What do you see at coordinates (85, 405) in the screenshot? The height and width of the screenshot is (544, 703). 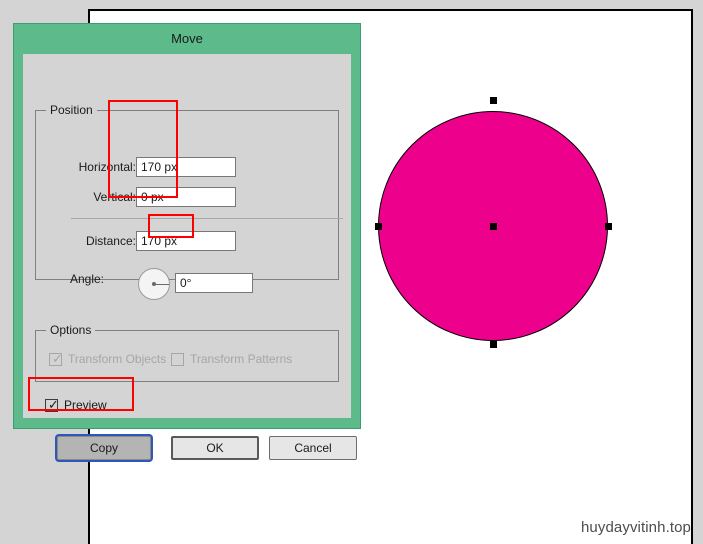 I see `preview-label: Preview` at bounding box center [85, 405].